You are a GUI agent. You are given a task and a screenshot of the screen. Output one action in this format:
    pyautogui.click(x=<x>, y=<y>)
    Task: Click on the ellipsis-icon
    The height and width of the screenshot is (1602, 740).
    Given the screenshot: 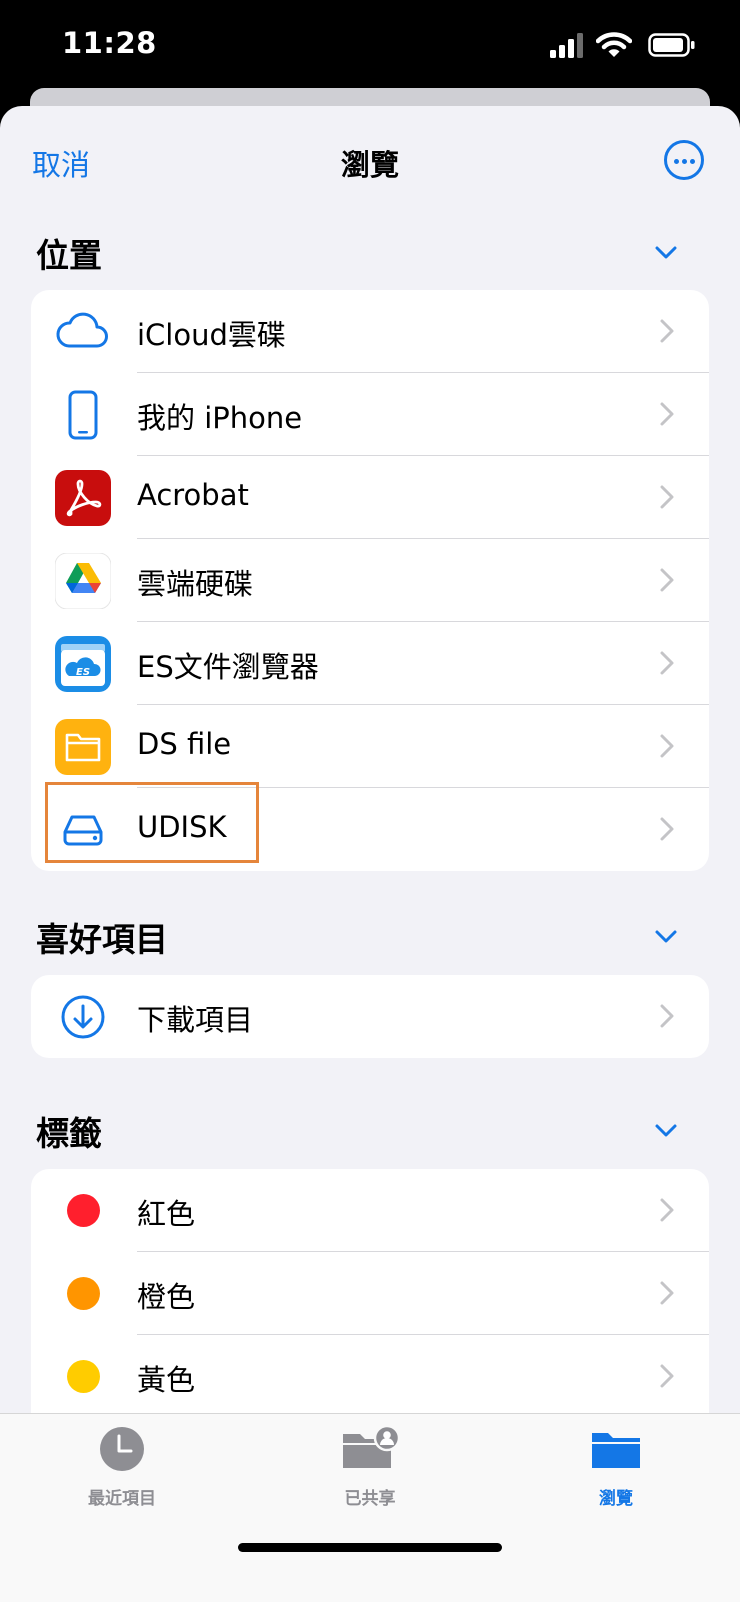 What is the action you would take?
    pyautogui.click(x=676, y=161)
    